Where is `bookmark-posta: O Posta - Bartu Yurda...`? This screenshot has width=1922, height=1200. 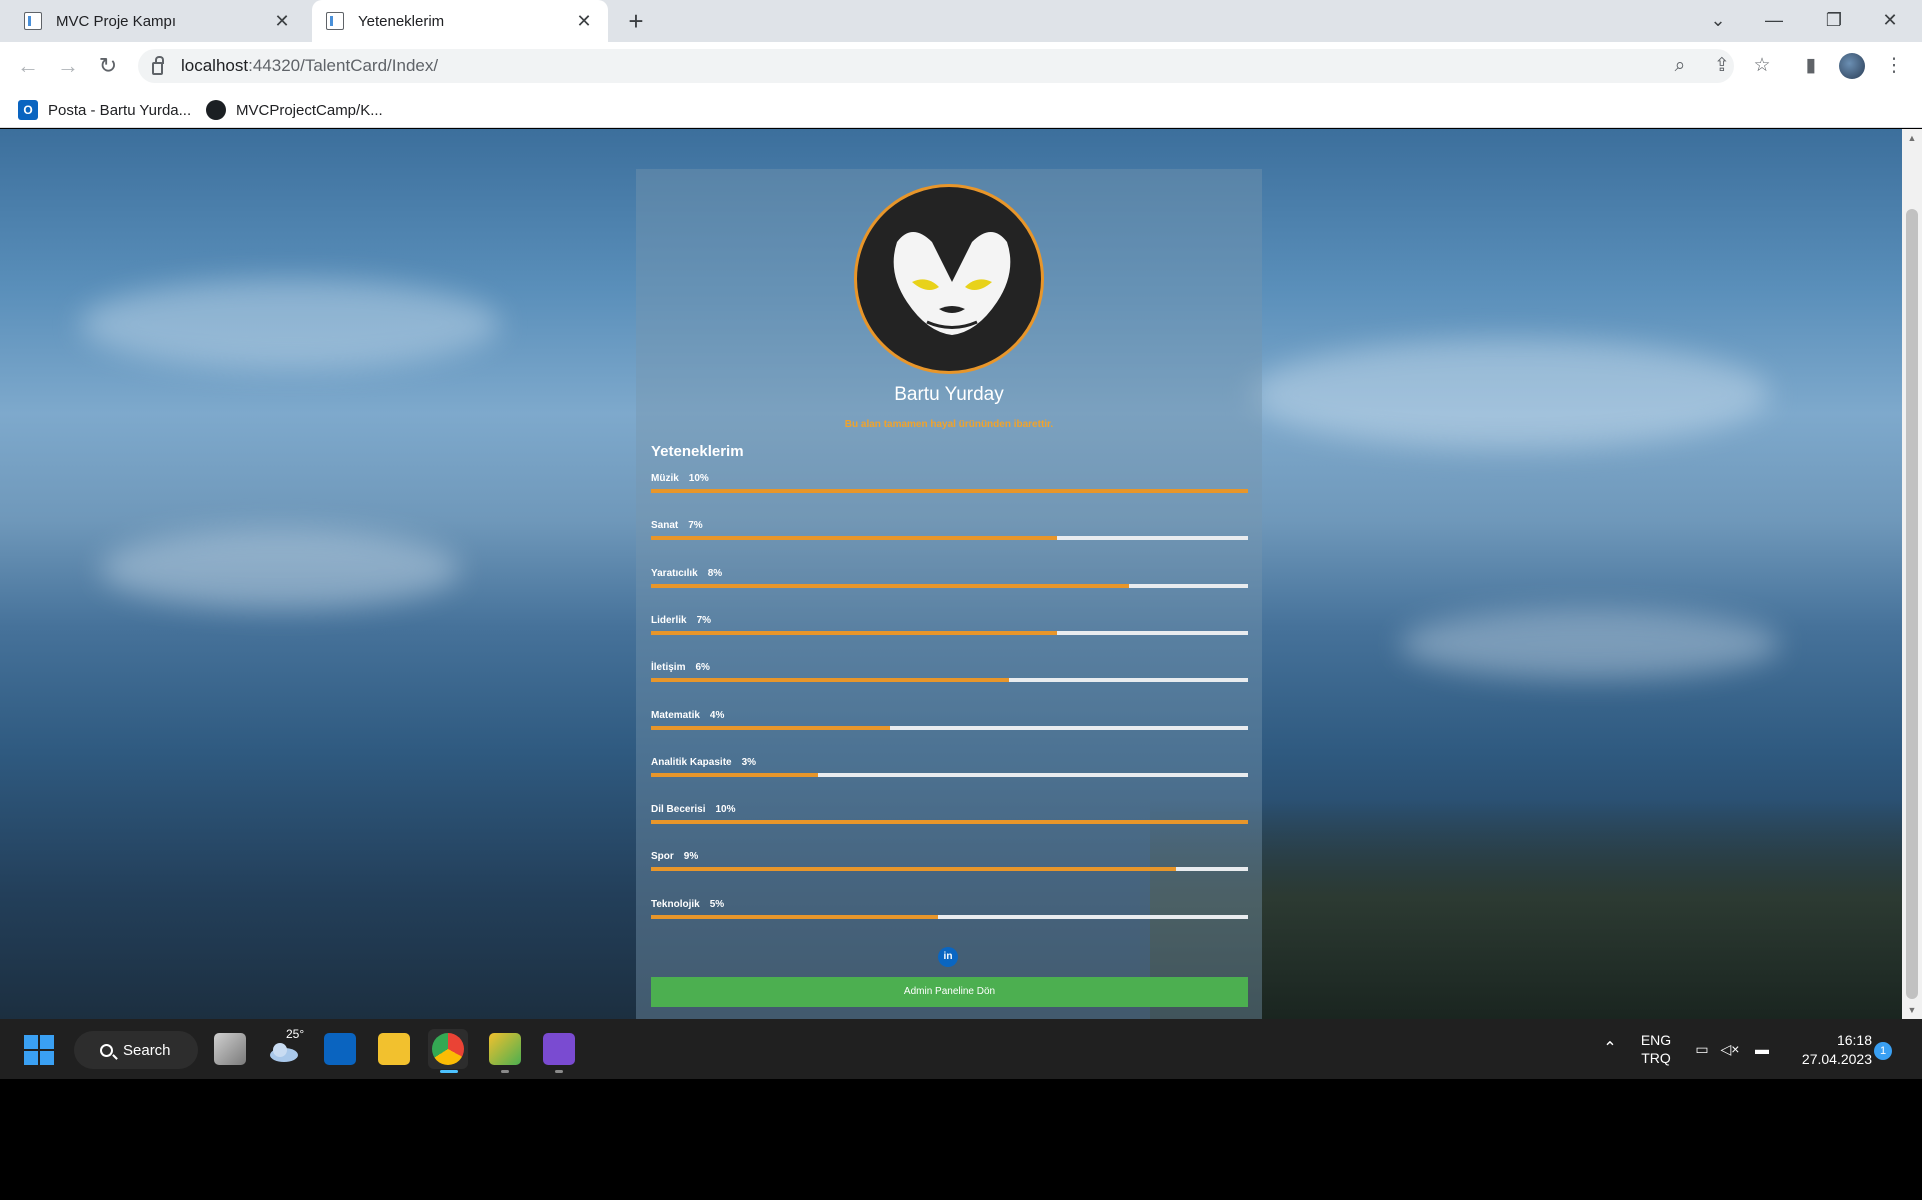
bookmark-posta: O Posta - Bartu Yurda... is located at coordinates (104, 110).